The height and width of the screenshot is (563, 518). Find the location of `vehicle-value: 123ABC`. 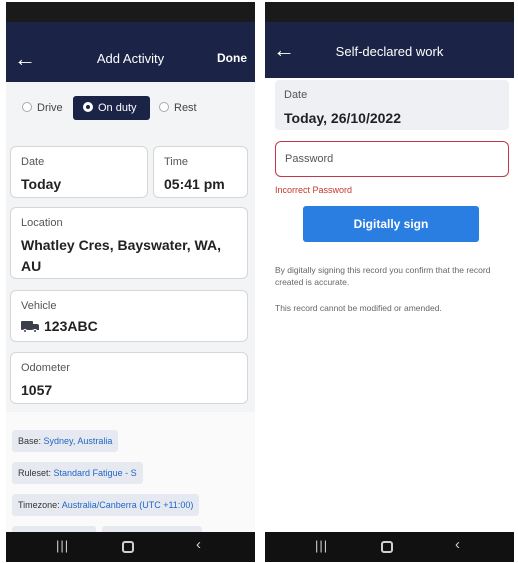

vehicle-value: 123ABC is located at coordinates (71, 326).